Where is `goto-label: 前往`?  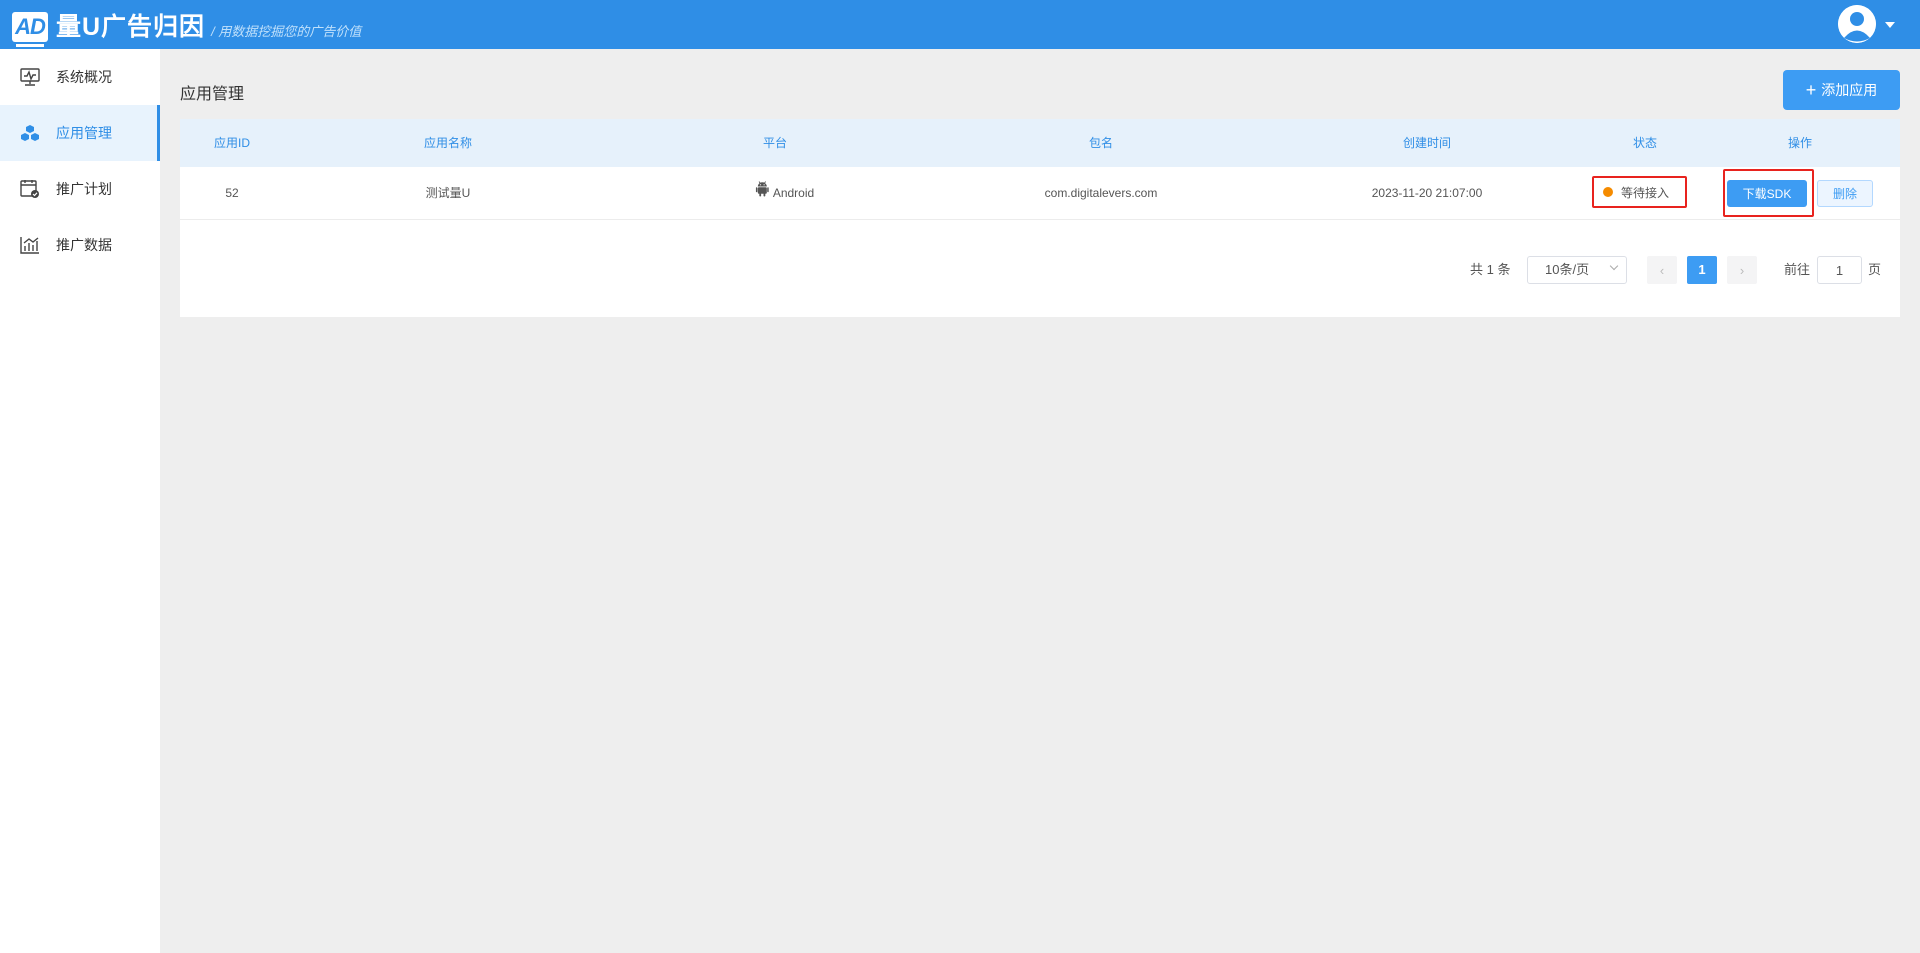
goto-label: 前往 is located at coordinates (1797, 269).